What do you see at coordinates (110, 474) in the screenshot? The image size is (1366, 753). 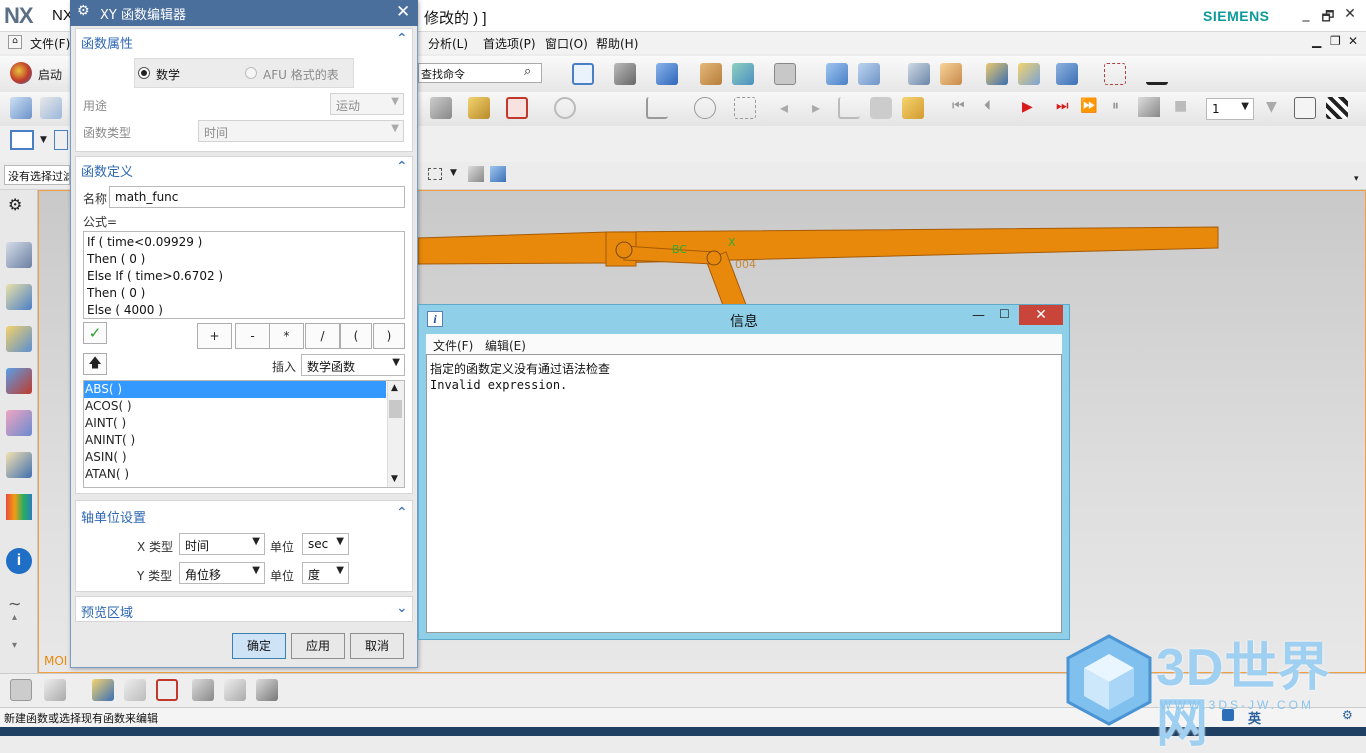 I see `list-item: ATAN( )` at bounding box center [110, 474].